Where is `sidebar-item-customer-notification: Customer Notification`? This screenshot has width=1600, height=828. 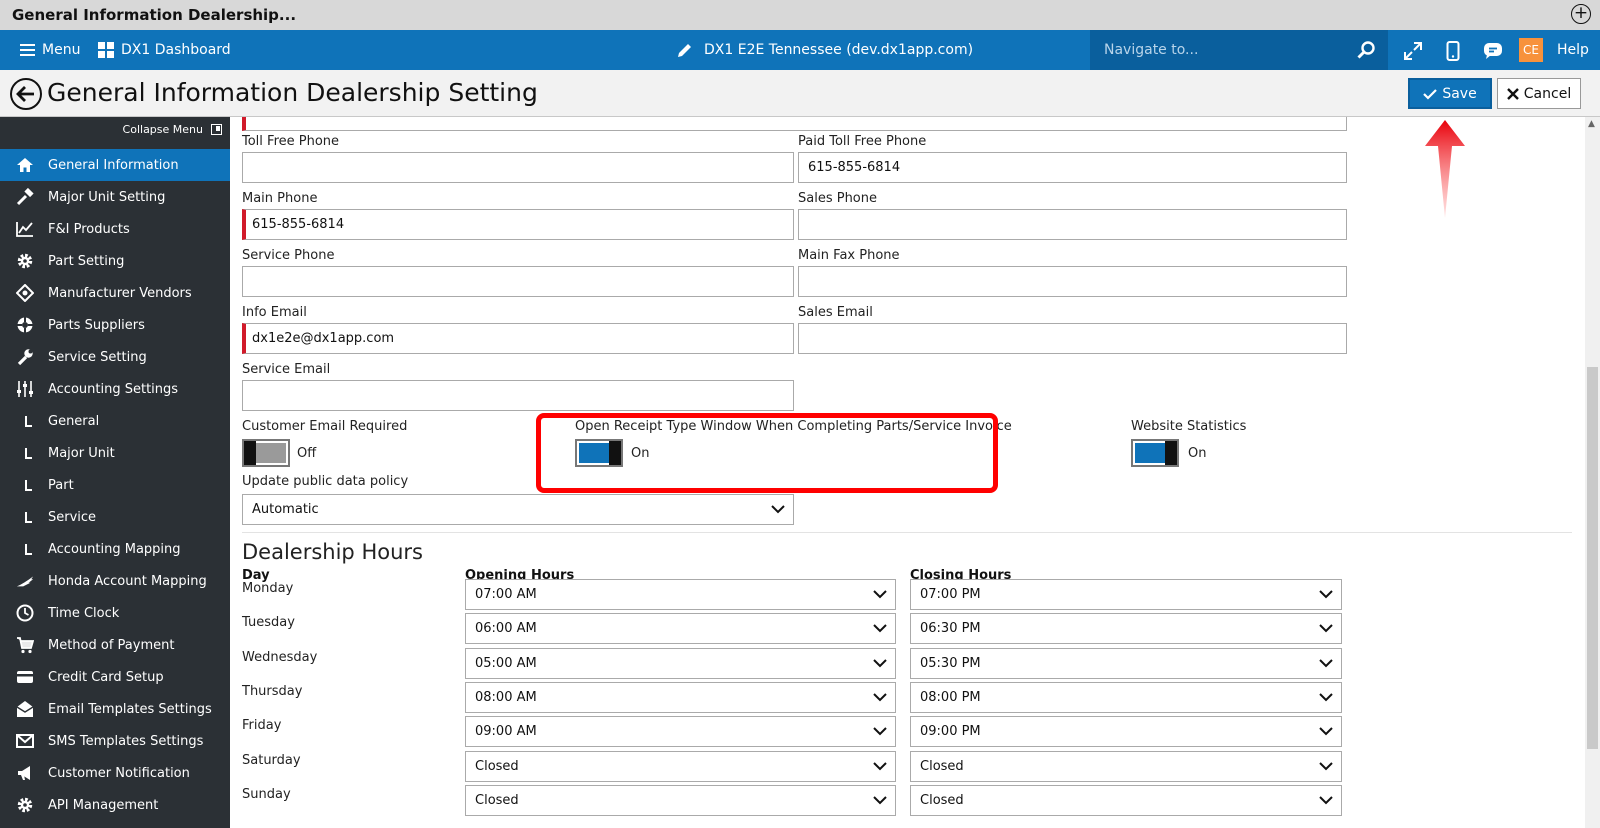 sidebar-item-customer-notification: Customer Notification is located at coordinates (115, 773).